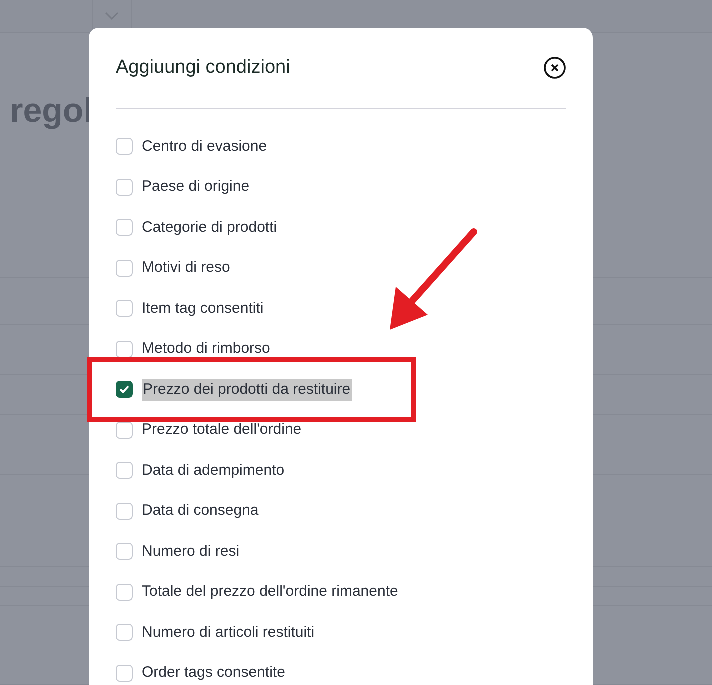 Image resolution: width=712 pixels, height=685 pixels. Describe the element at coordinates (210, 227) in the screenshot. I see `option-label: Categorie di prodotti` at that location.